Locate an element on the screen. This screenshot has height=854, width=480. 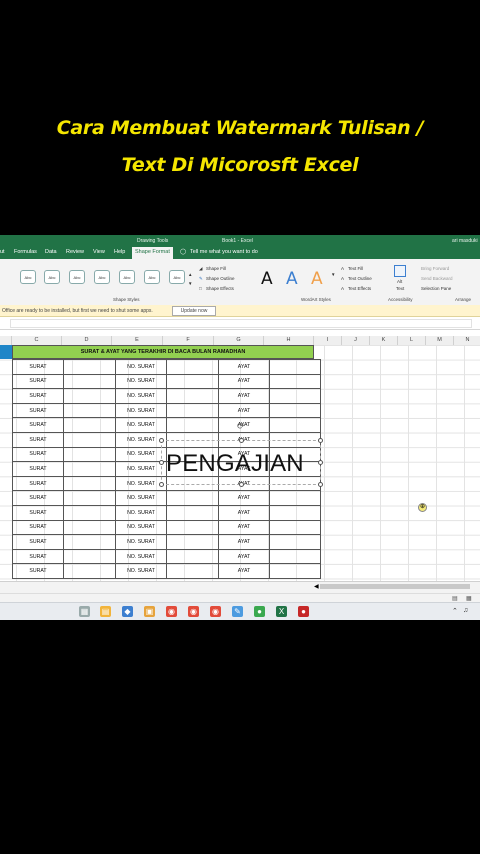
shape-outline-button: Shape Outline is located at coordinates (220, 278).